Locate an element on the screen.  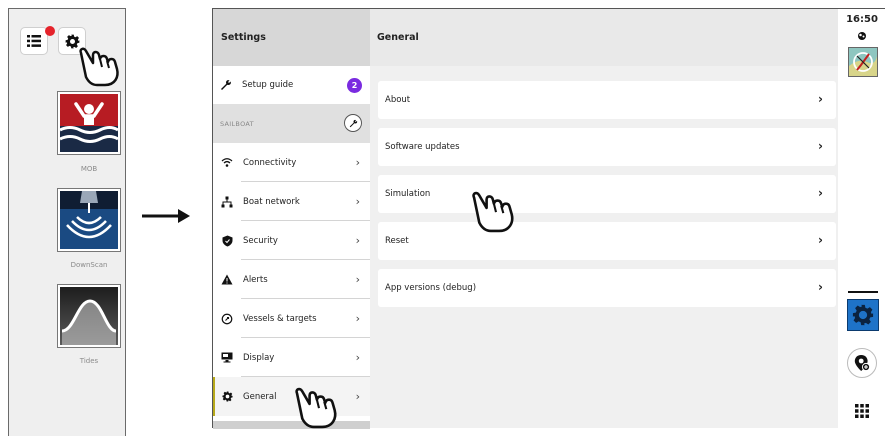
notification-badge is located at coordinates (50, 31).